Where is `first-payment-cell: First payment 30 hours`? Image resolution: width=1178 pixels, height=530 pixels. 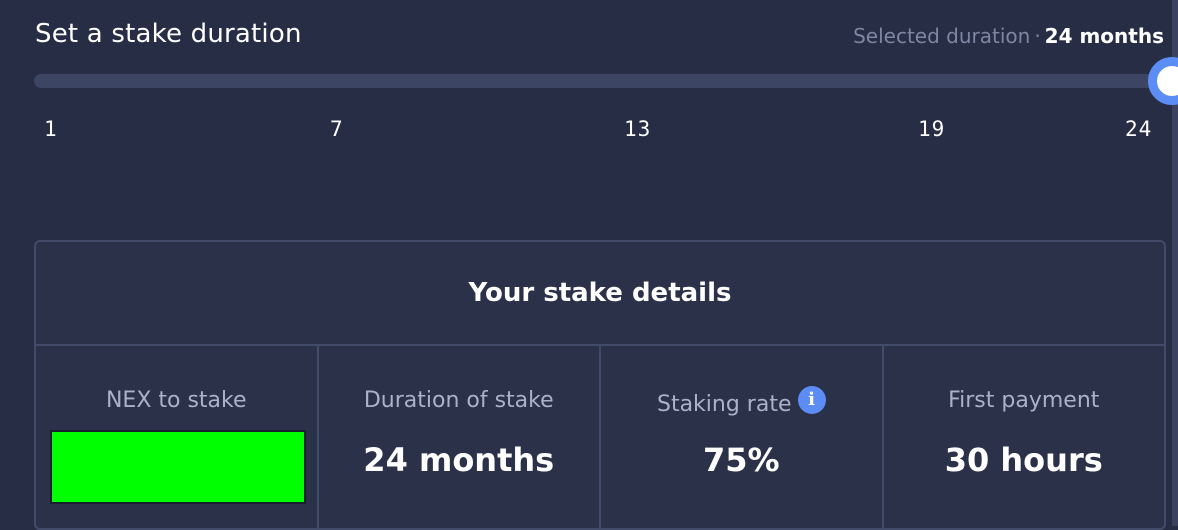 first-payment-cell: First payment 30 hours is located at coordinates (1024, 438).